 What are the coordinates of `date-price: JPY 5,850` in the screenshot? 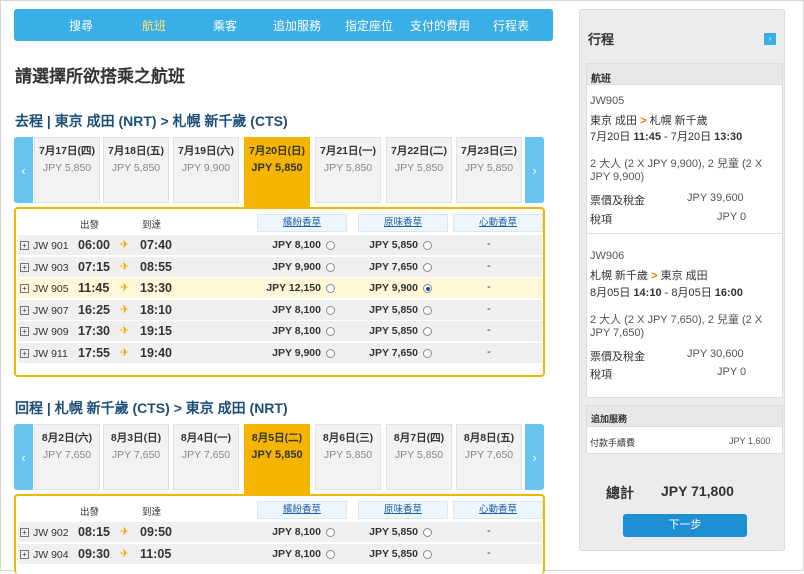 It's located at (277, 455).